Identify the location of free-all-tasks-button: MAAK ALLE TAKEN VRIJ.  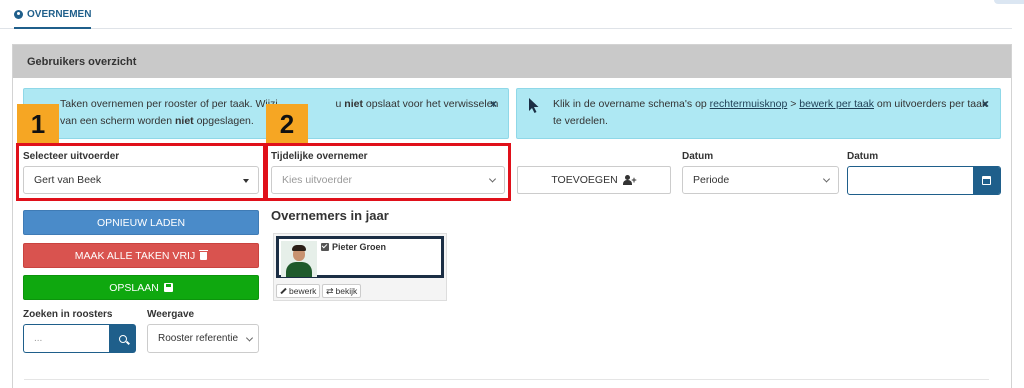
(141, 255).